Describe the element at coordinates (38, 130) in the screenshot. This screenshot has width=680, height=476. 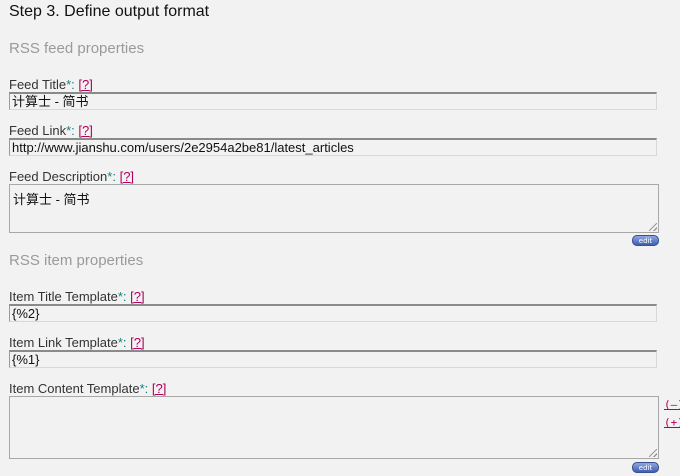
I see `feed-link-label-text: Feed Link` at that location.